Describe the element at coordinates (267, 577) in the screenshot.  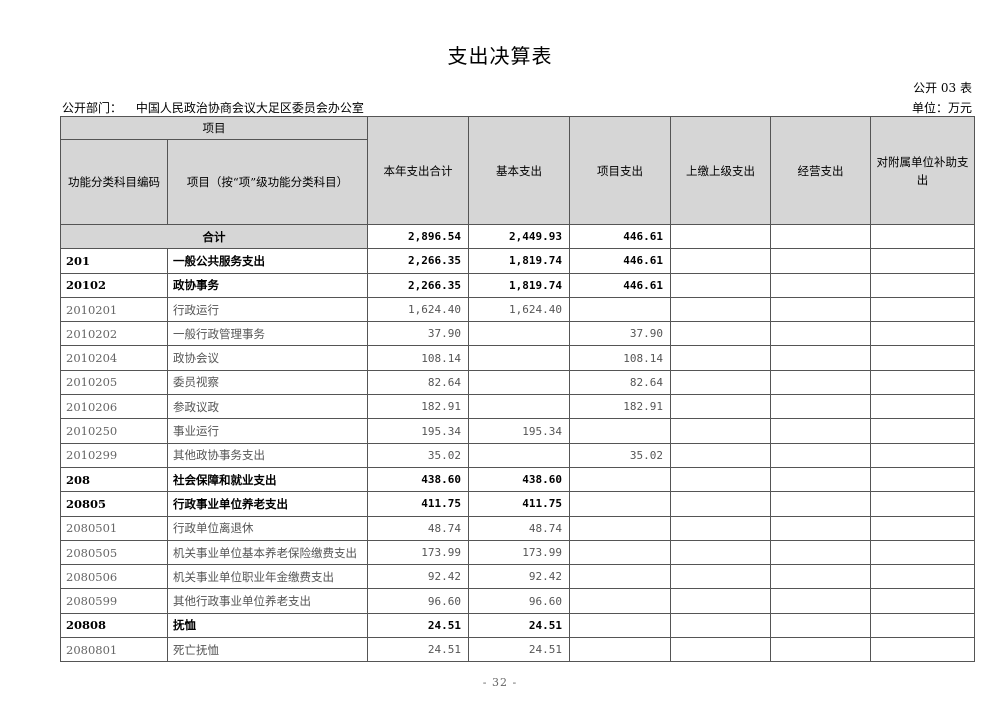
I see `name-cell: 机关事业单位职业年金缴费支出` at that location.